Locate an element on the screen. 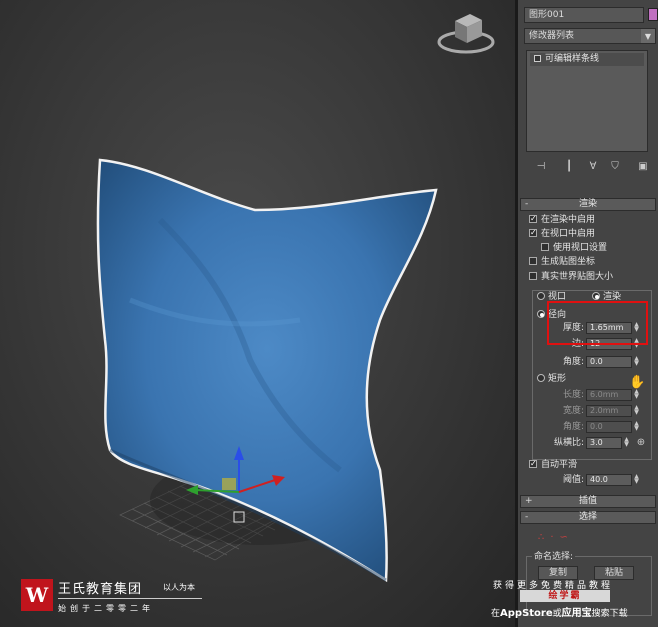 The image size is (658, 627). modifier-list-dropdown: 修改器列表 ▼ is located at coordinates (590, 36).